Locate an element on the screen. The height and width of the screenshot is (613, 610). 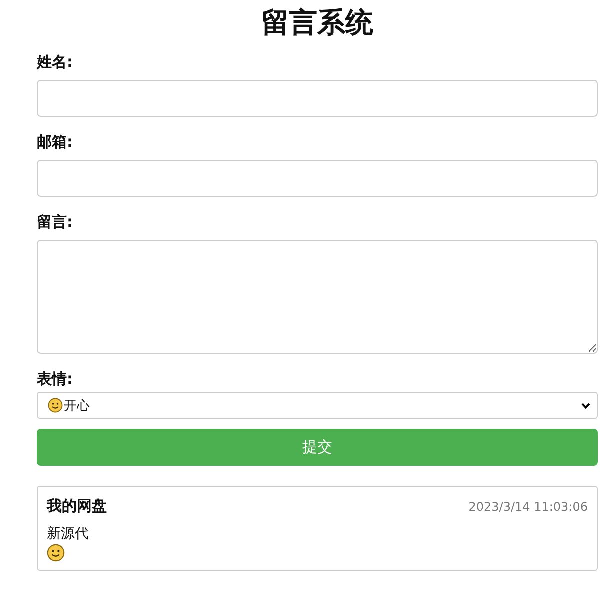
field-label: 留言: is located at coordinates (55, 222).